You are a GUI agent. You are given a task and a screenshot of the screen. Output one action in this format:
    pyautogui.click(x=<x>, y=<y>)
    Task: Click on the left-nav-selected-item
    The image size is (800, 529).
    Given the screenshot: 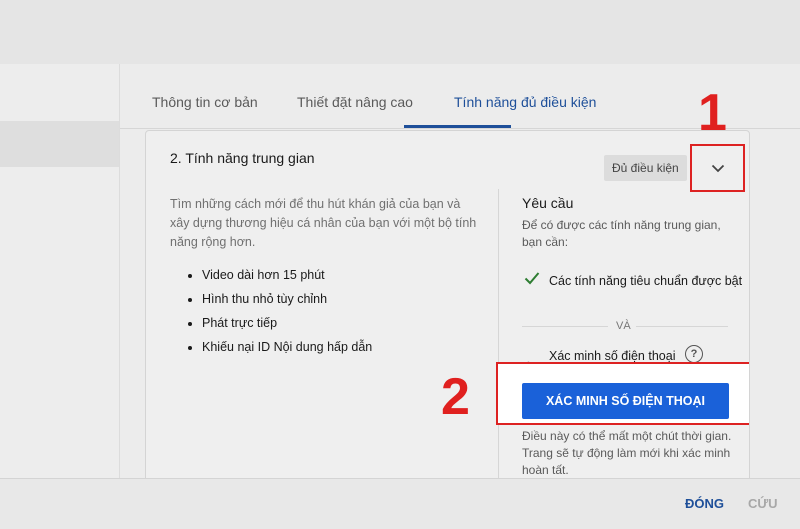 What is the action you would take?
    pyautogui.click(x=59, y=144)
    